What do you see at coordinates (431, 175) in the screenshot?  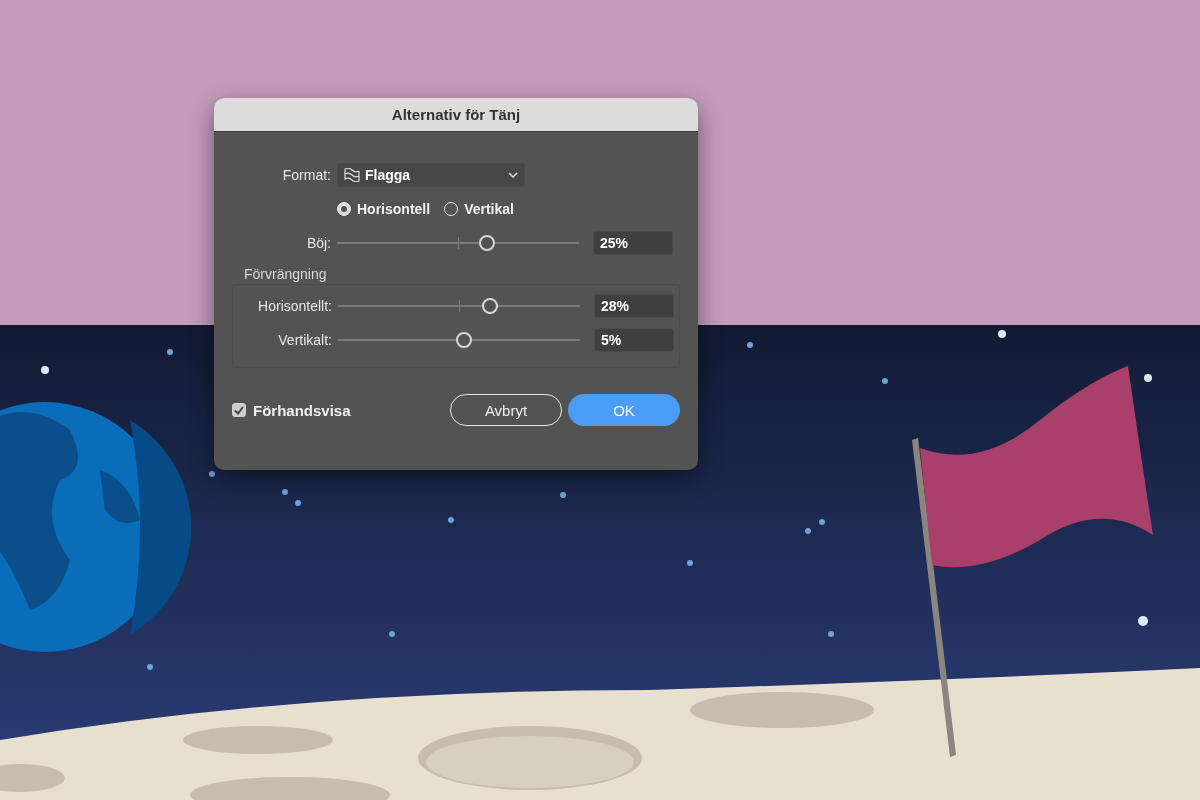 I see `format-dropdown: Flagga` at bounding box center [431, 175].